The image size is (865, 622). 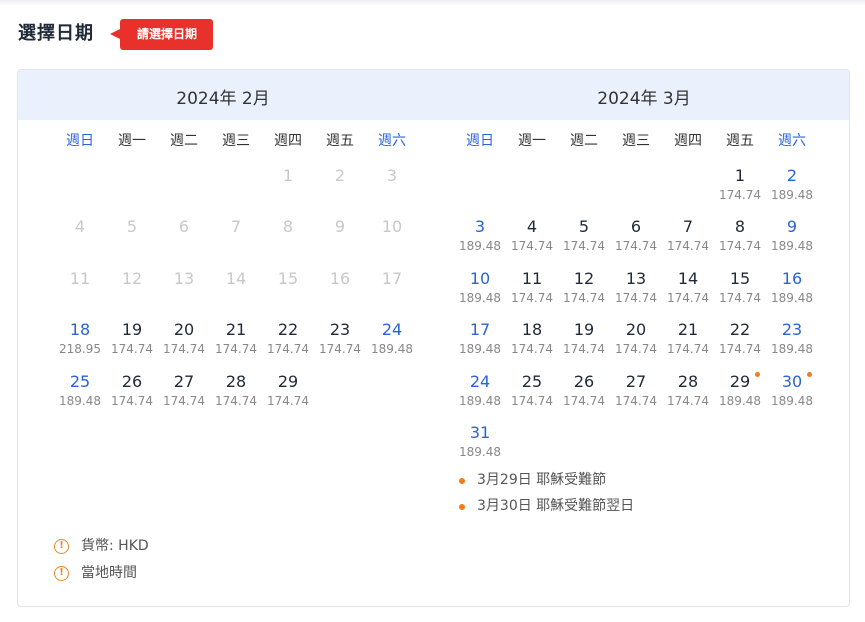 I want to click on calendar-day: 8 174.74, so click(x=740, y=241).